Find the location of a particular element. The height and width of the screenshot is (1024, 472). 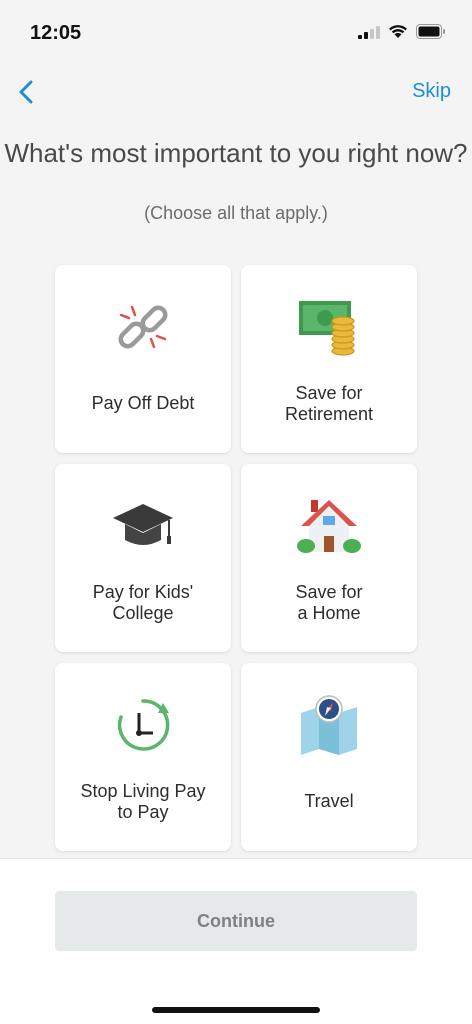

battery-icon is located at coordinates (430, 31).